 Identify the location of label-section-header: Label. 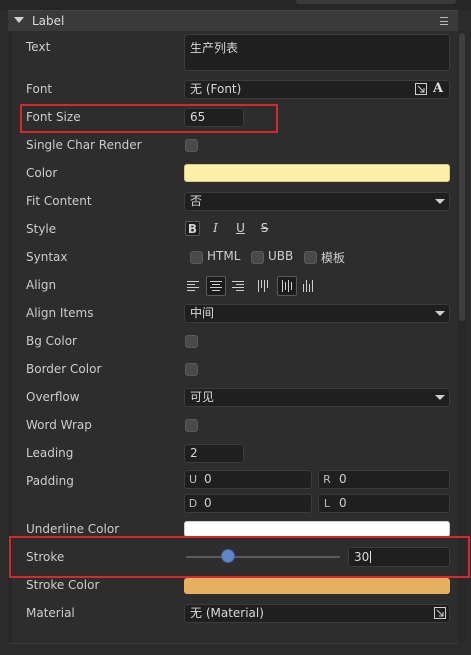
(233, 20).